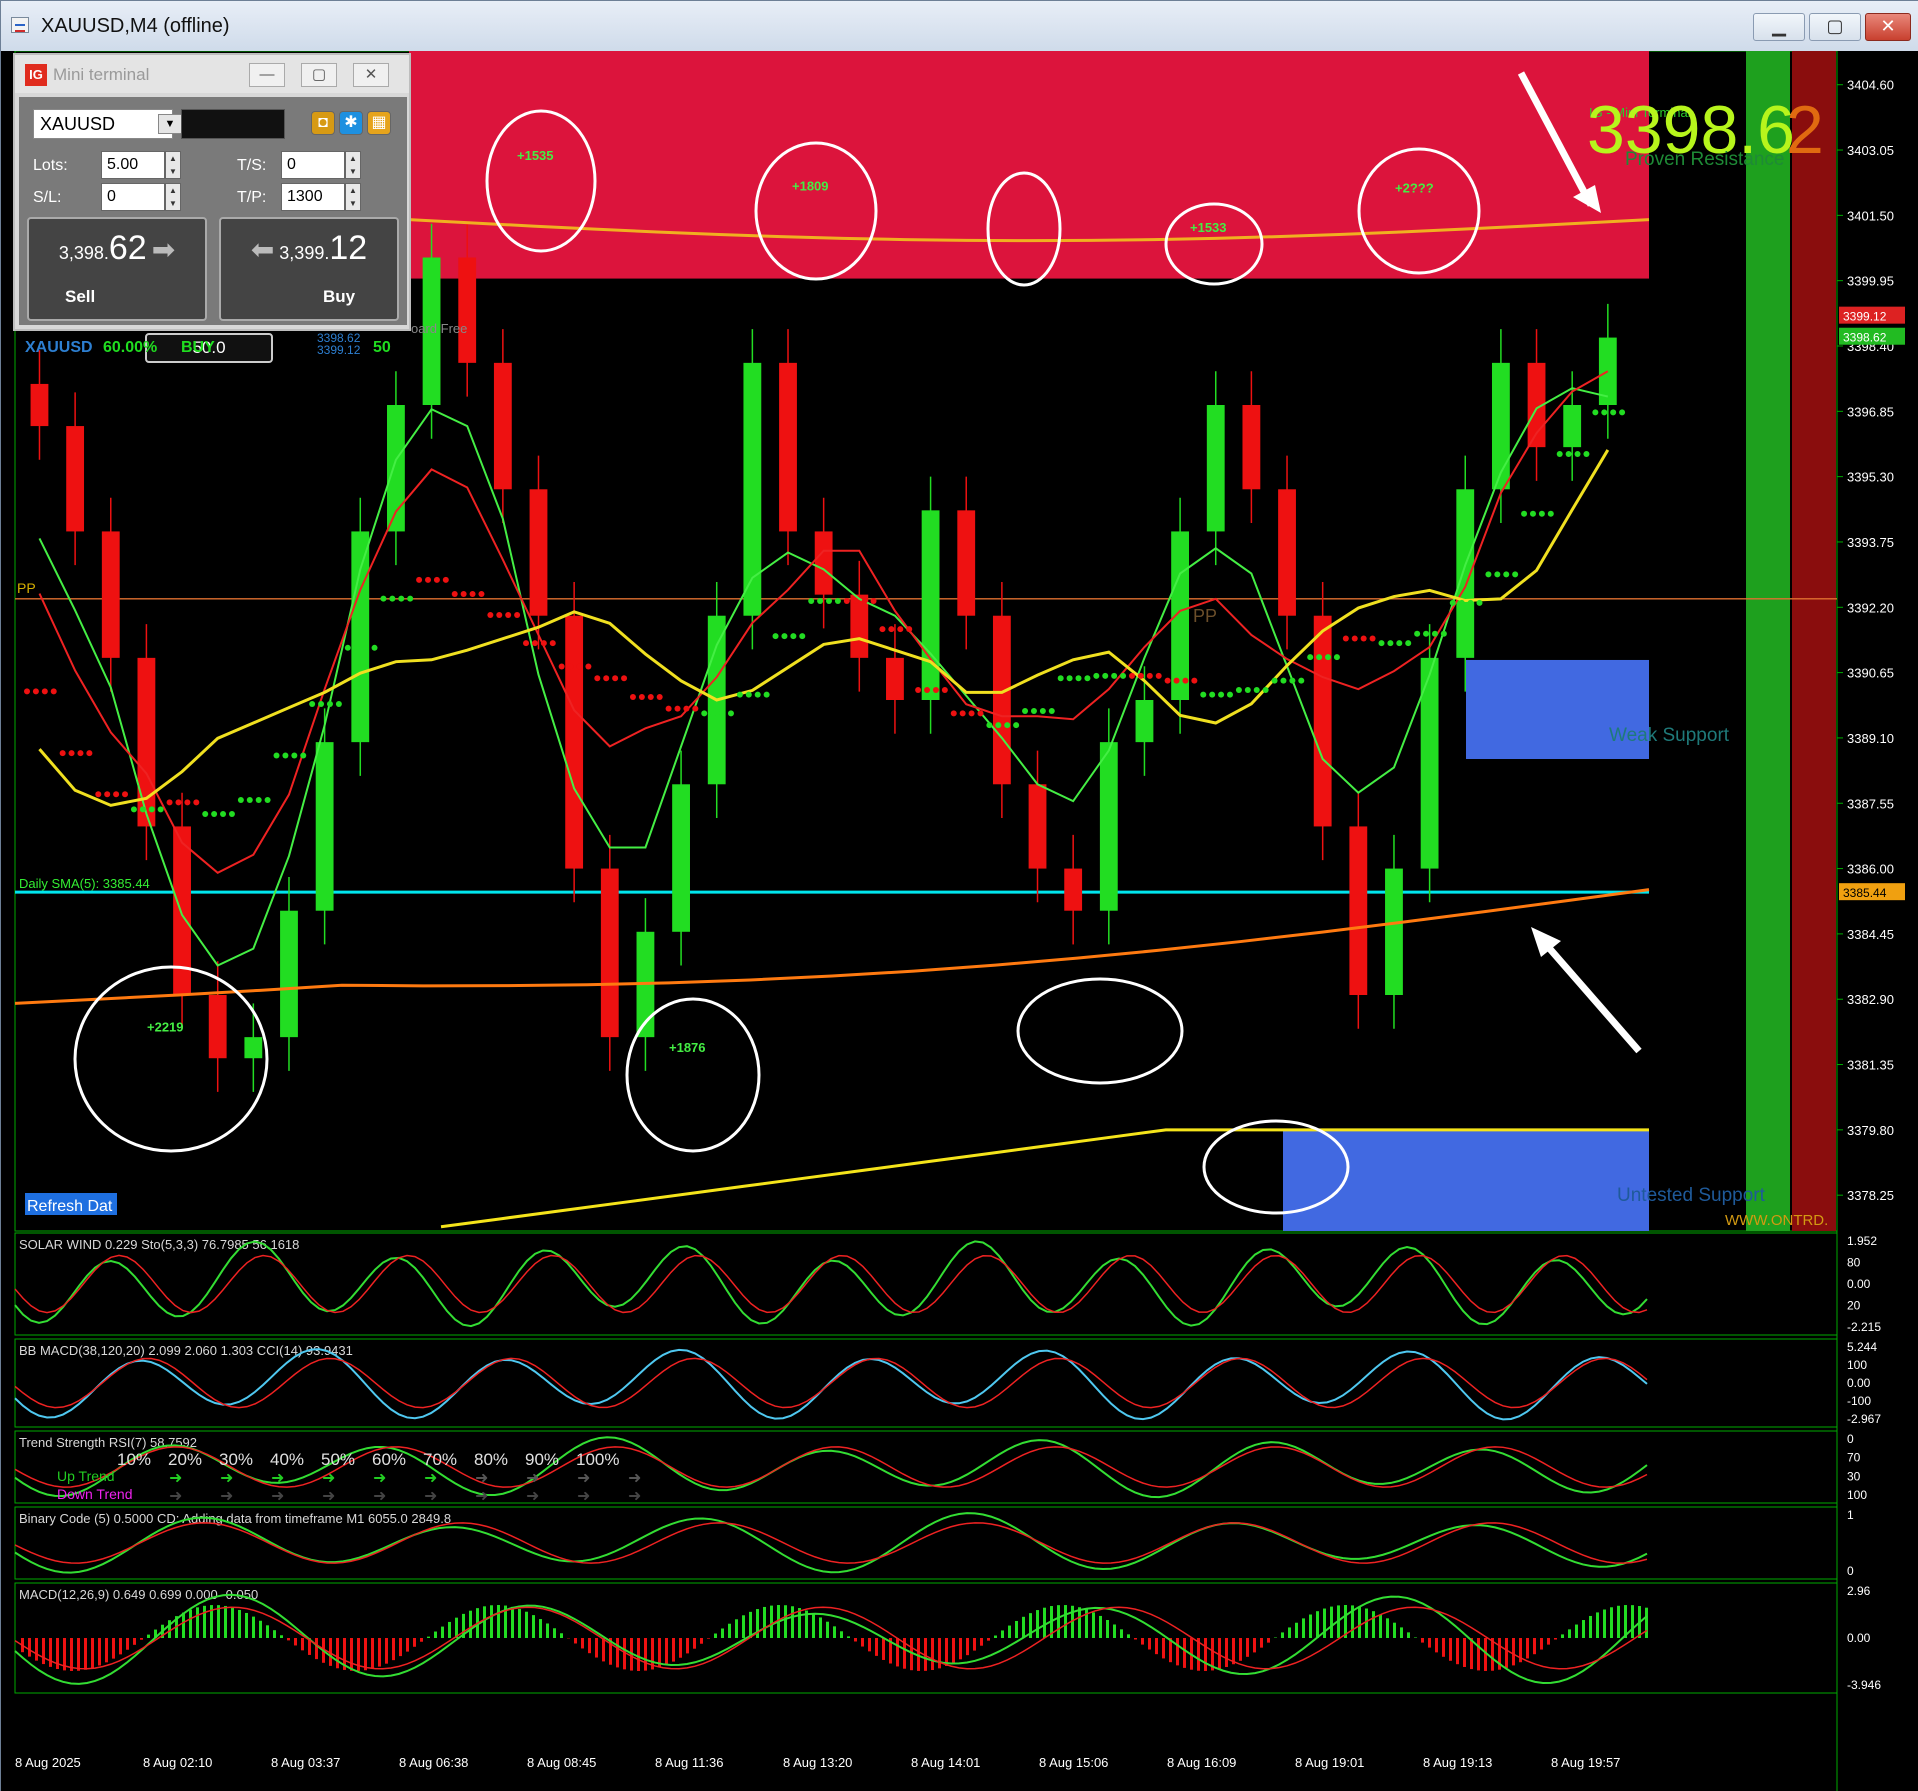 Image resolution: width=1918 pixels, height=1791 pixels. I want to click on indicator-axis-label: 0, so click(1850, 1439).